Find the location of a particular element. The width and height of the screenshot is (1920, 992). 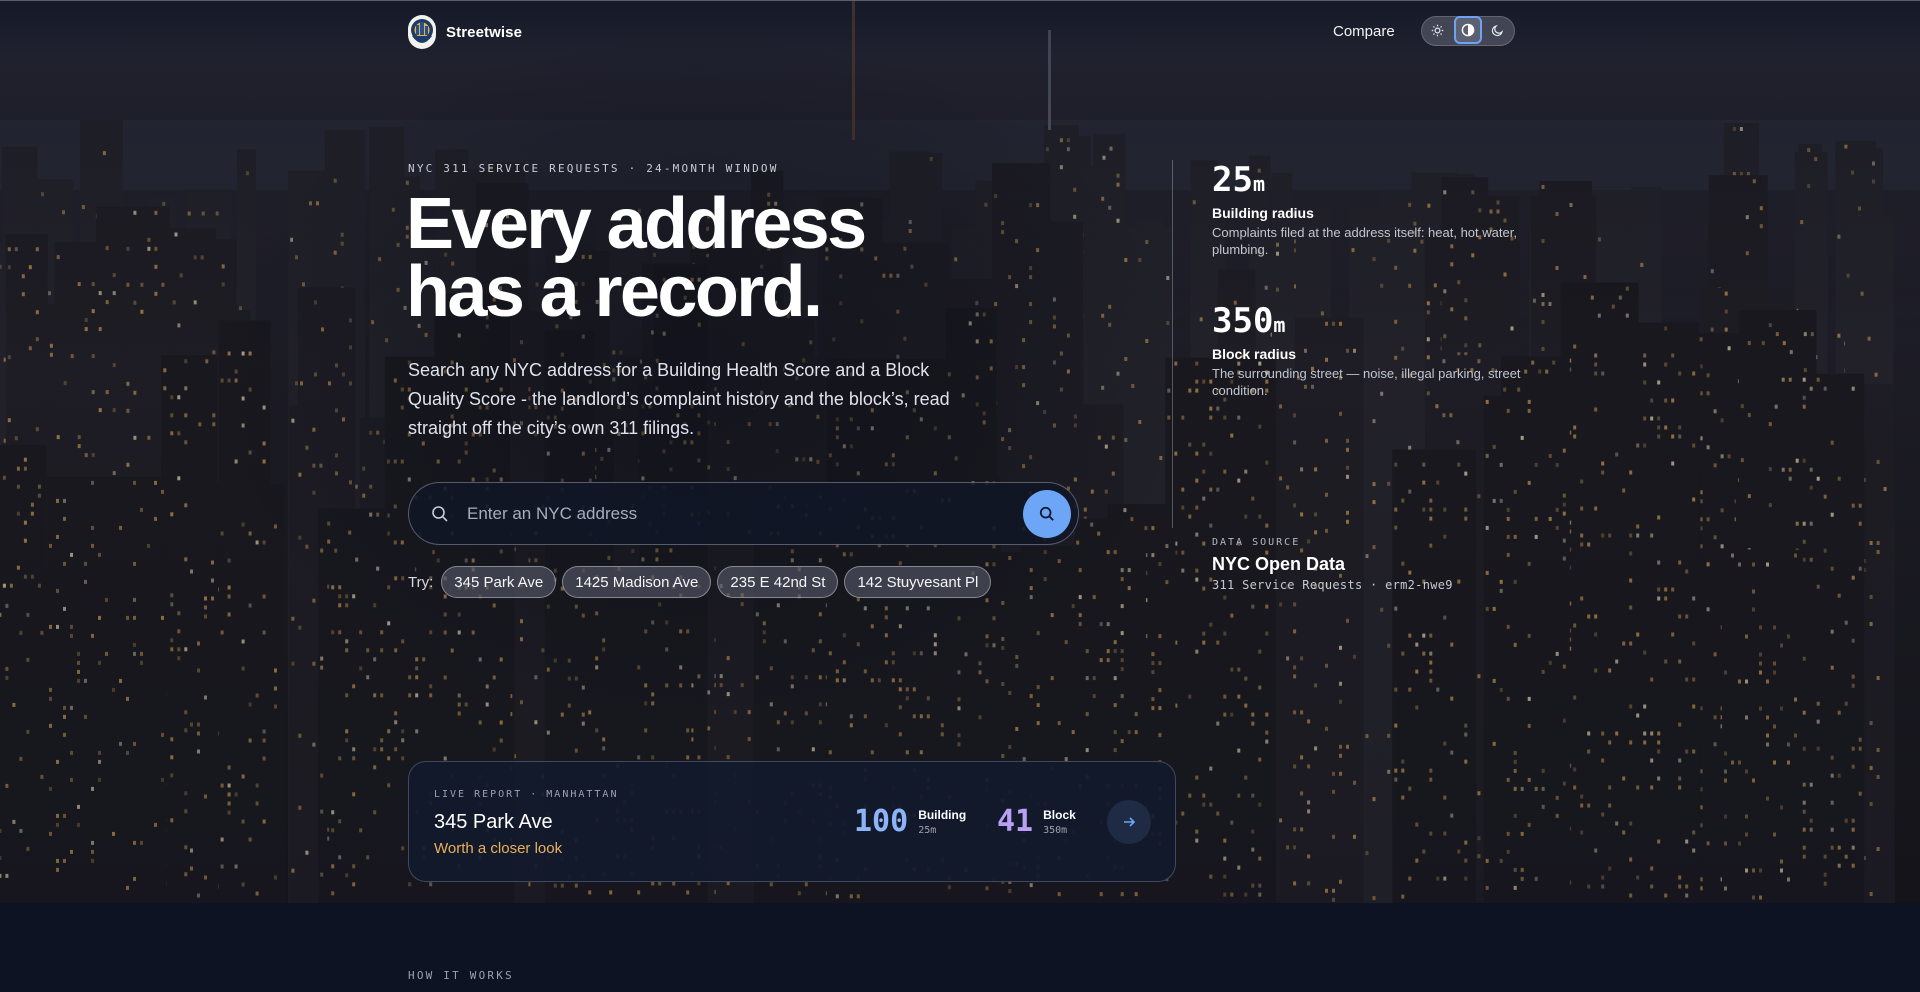

brand: Streetwise is located at coordinates (465, 32).